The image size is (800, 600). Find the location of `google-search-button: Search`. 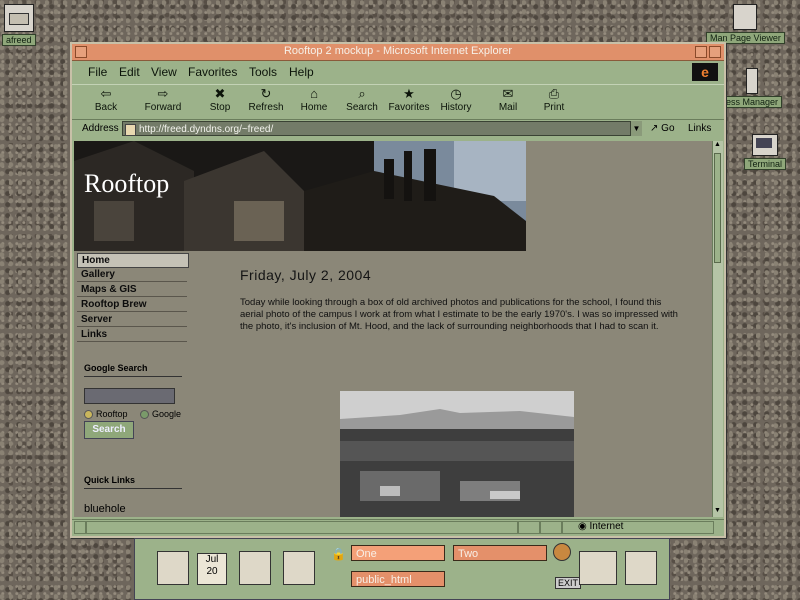

google-search-button: Search is located at coordinates (109, 430).